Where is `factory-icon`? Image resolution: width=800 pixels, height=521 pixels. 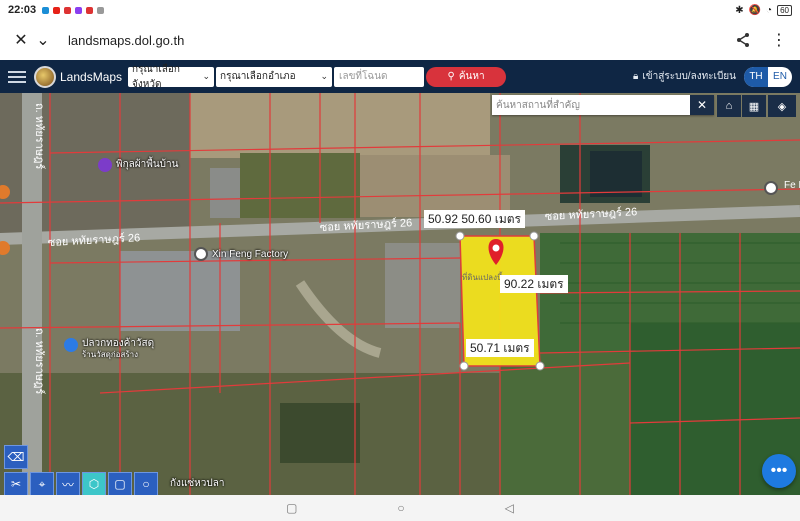
factory-icon is located at coordinates (201, 254).